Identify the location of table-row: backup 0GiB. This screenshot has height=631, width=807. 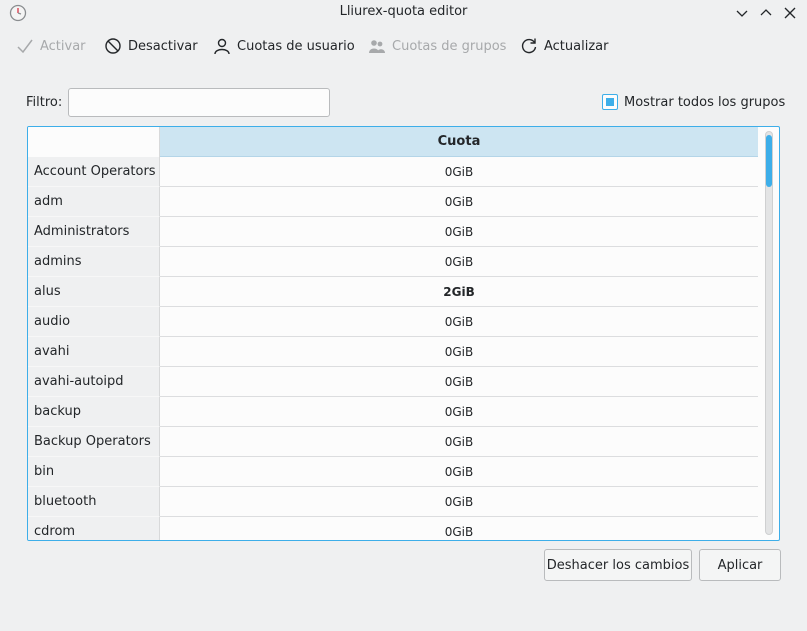
(393, 412).